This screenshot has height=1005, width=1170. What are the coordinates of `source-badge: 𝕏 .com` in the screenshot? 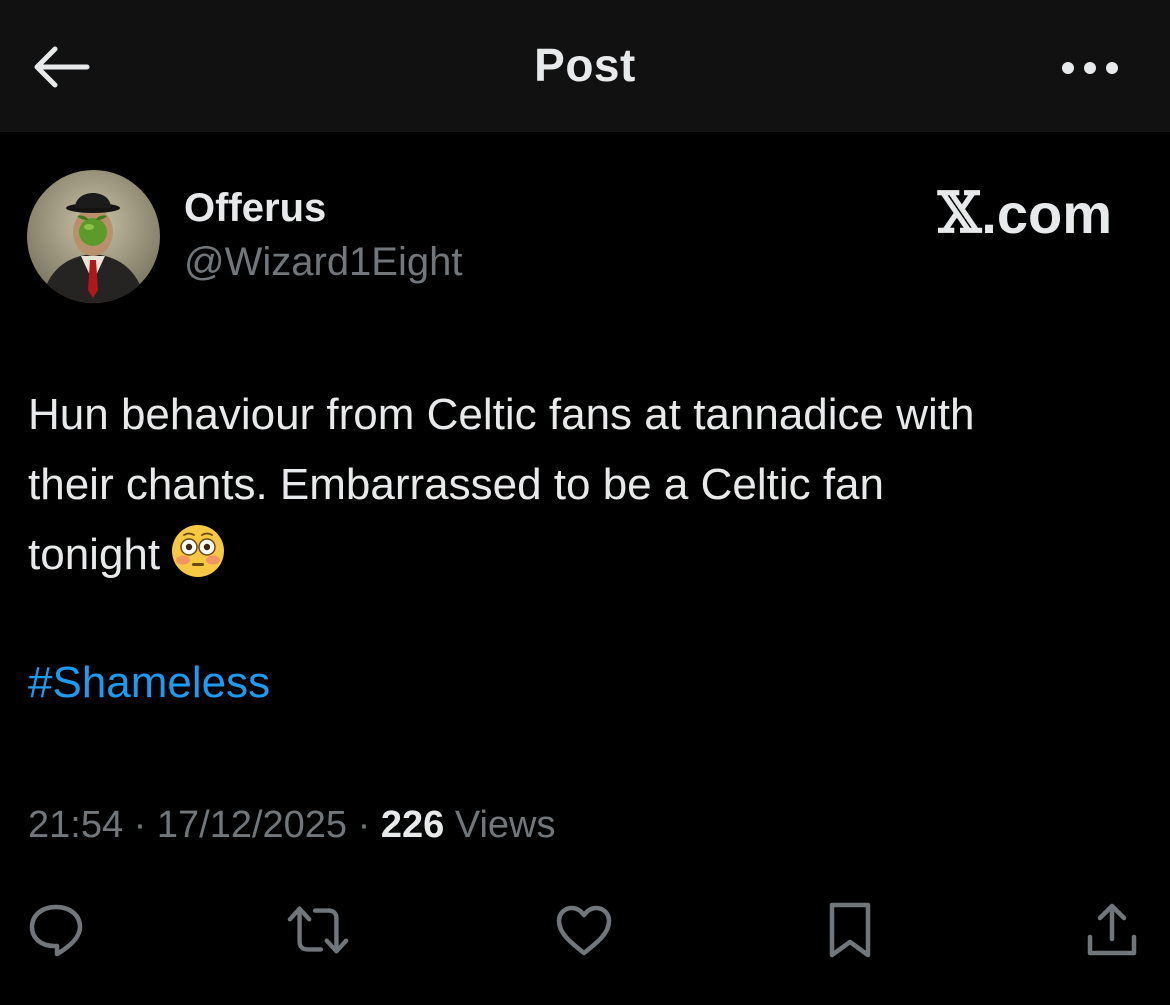 It's located at (1025, 213).